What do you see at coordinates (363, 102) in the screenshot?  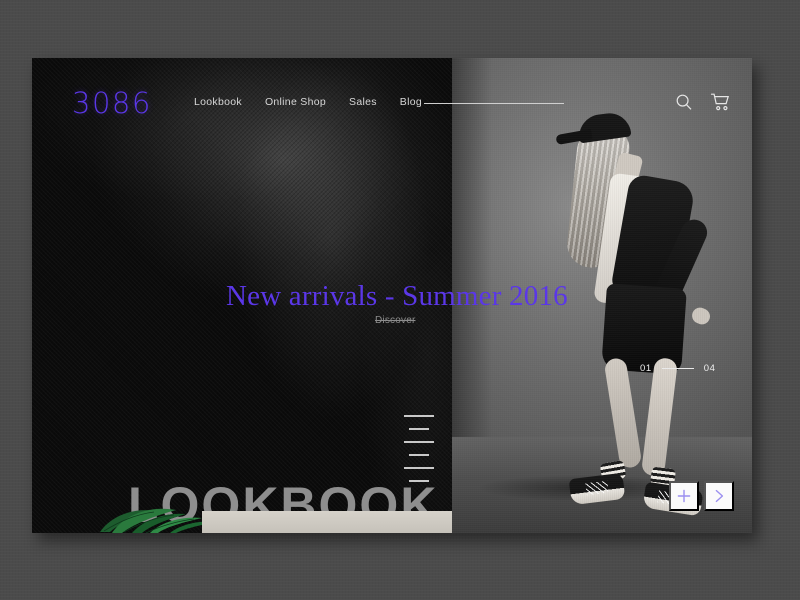 I see `nav-item-sales: Sales` at bounding box center [363, 102].